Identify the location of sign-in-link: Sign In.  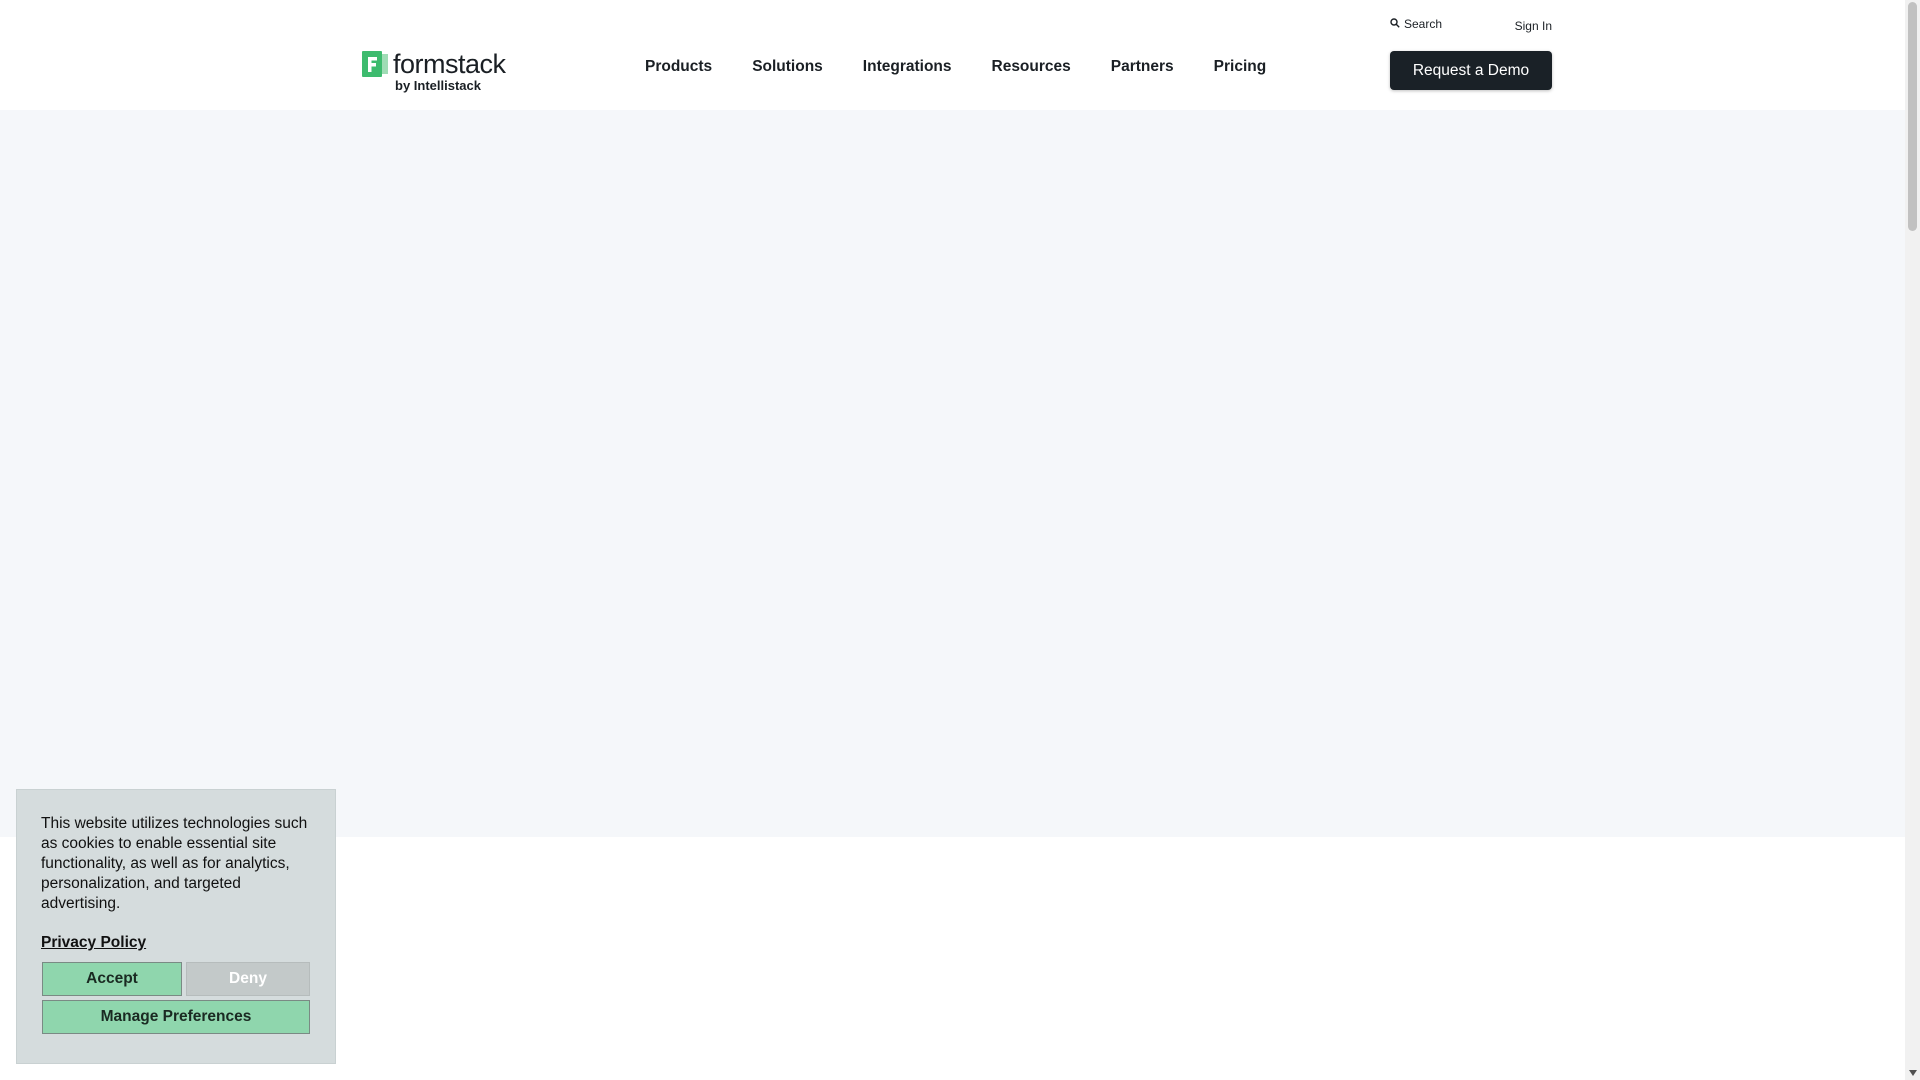
(1533, 26).